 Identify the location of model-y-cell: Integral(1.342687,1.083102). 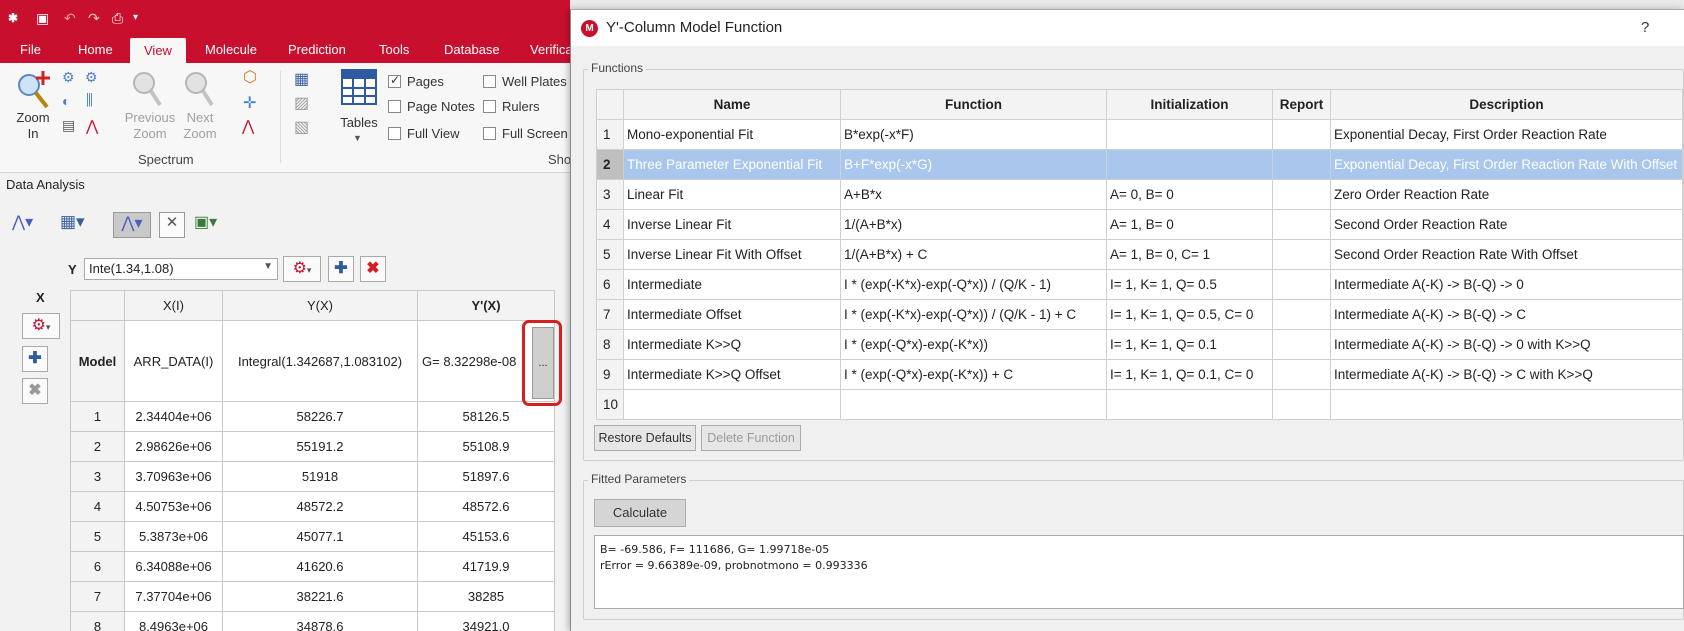
(320, 361).